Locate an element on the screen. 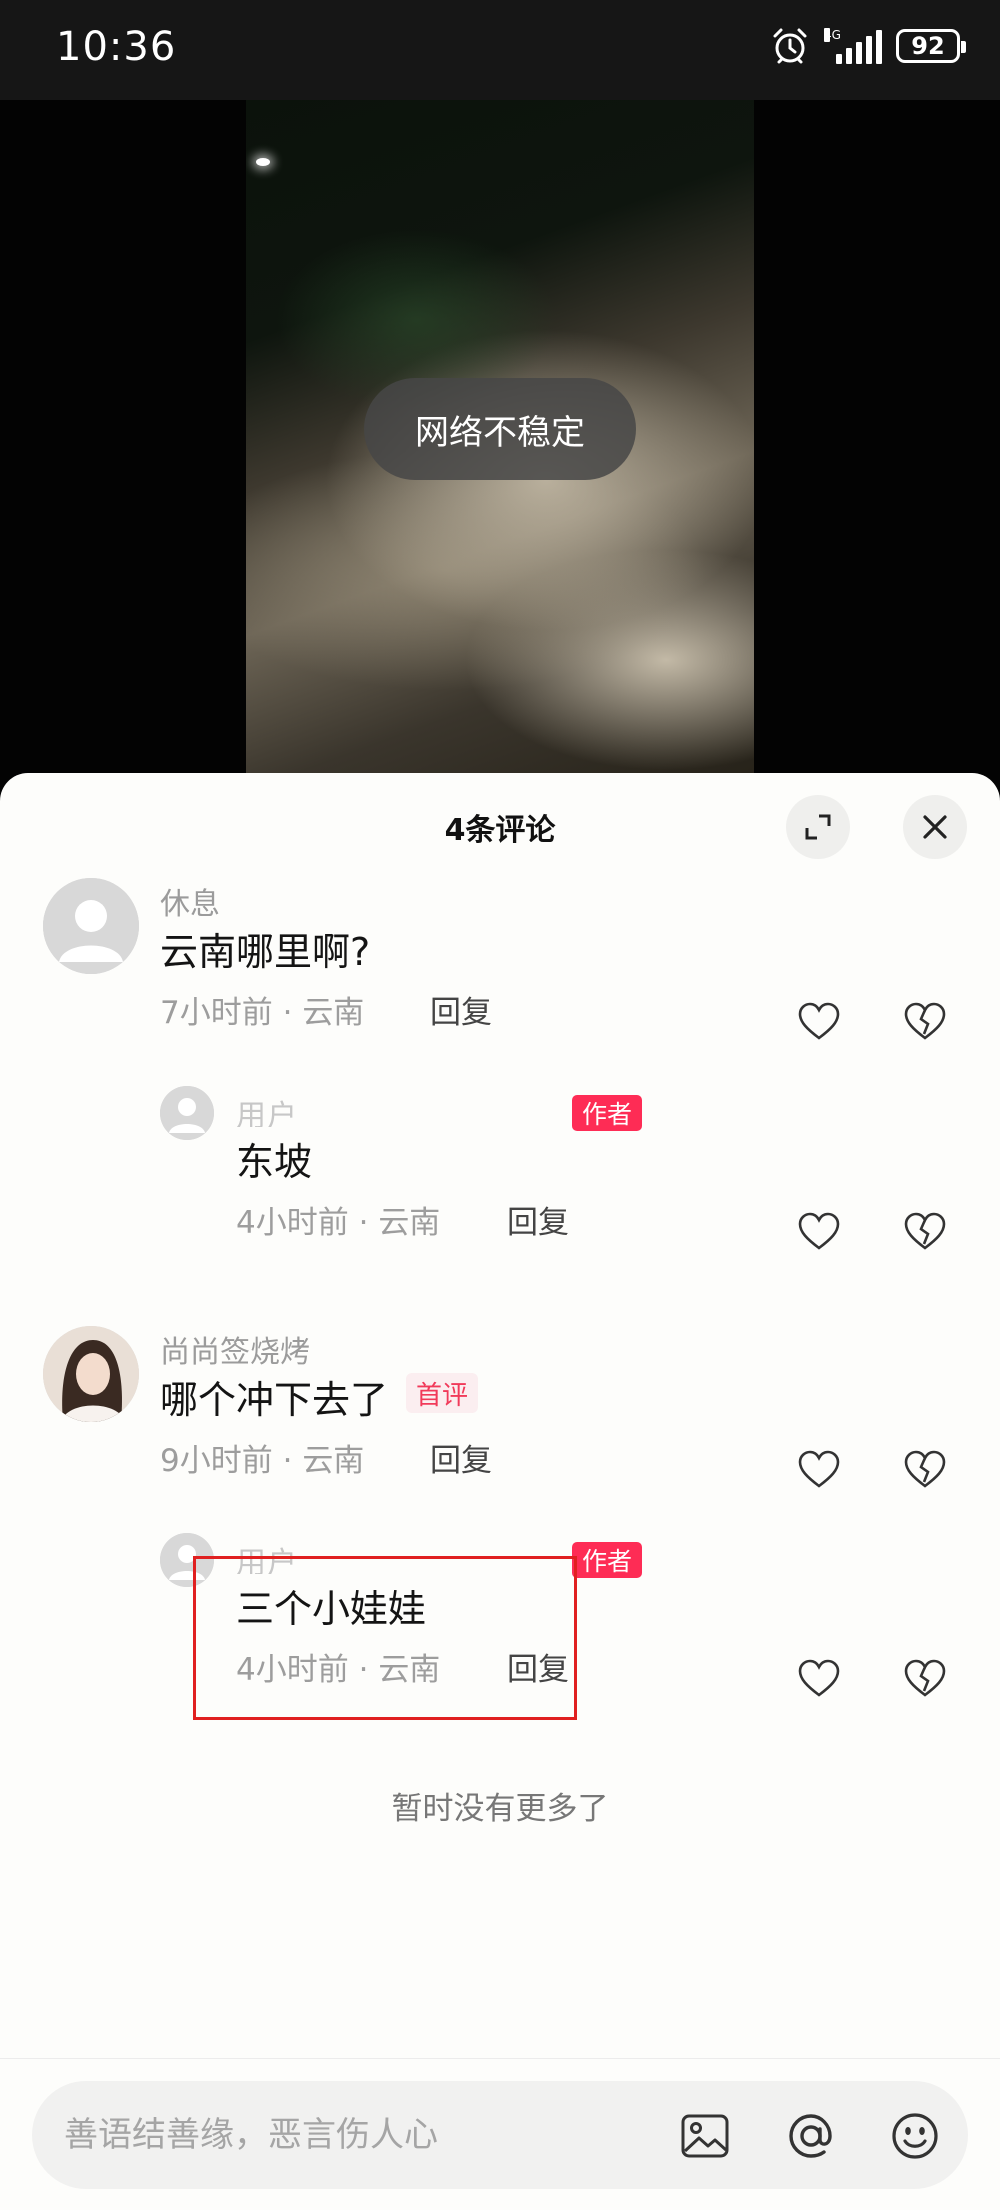  network-type: 4G is located at coordinates (832, 35).